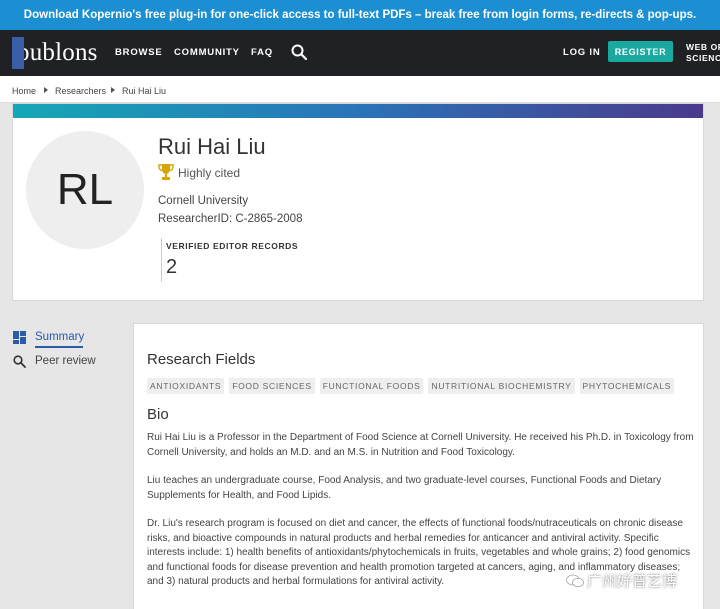 This screenshot has width=720, height=609. What do you see at coordinates (24, 91) in the screenshot?
I see `breadcrumb-home: Home` at bounding box center [24, 91].